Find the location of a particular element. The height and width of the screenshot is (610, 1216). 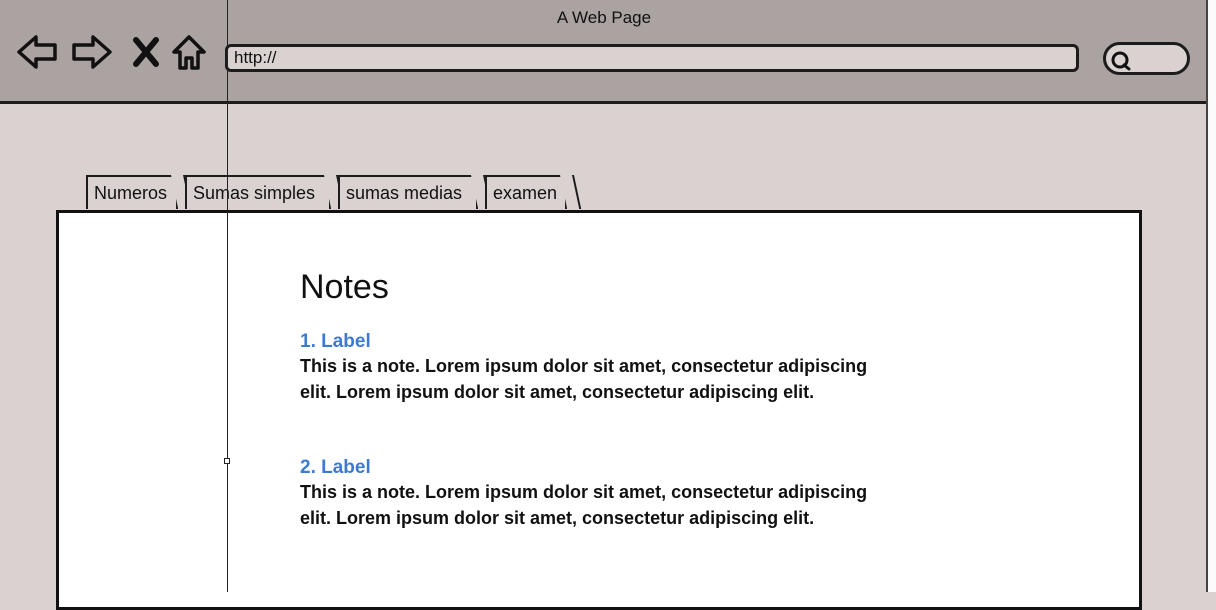

close-icon is located at coordinates (146, 52).